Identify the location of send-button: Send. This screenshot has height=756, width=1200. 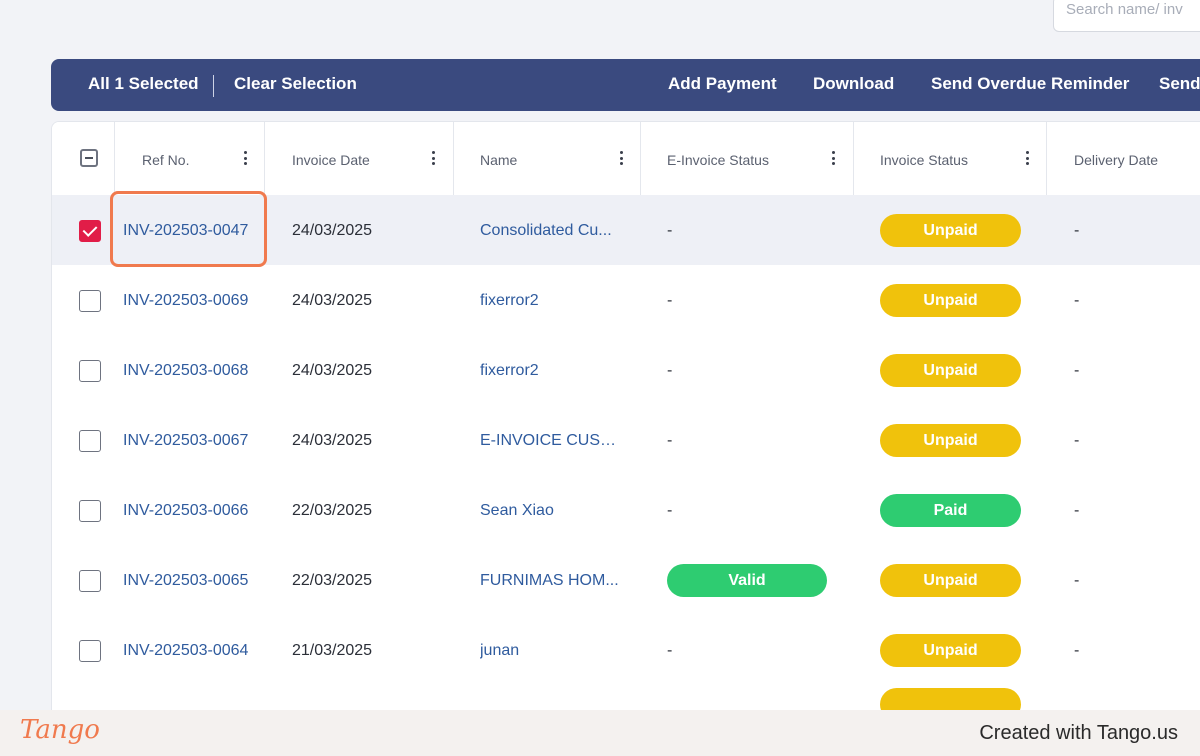
(1179, 84).